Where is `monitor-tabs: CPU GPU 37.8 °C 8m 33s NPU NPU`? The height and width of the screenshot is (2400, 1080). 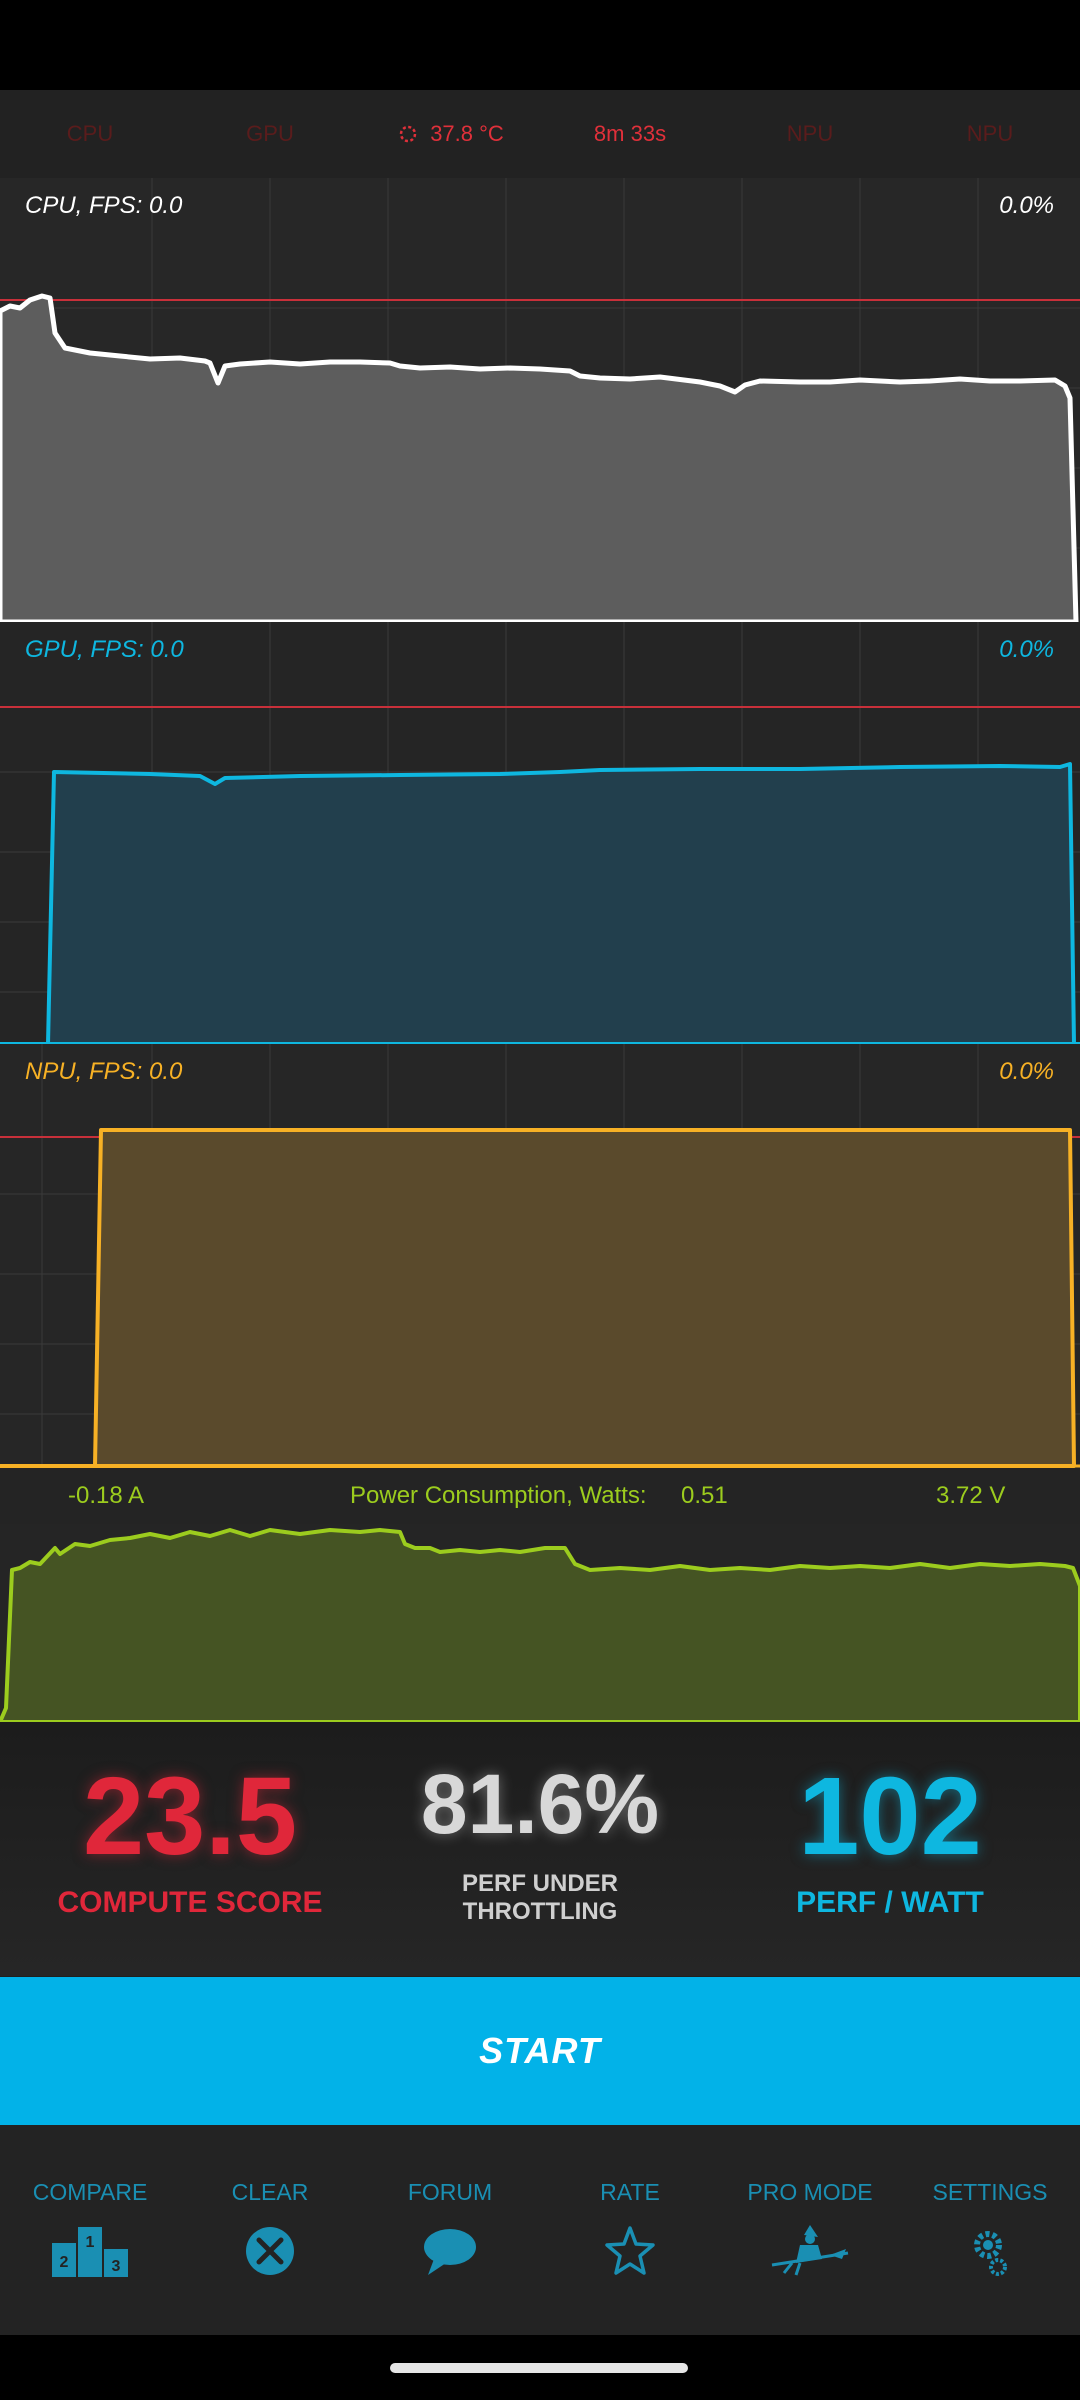 monitor-tabs: CPU GPU 37.8 °C 8m 33s NPU NPU is located at coordinates (540, 134).